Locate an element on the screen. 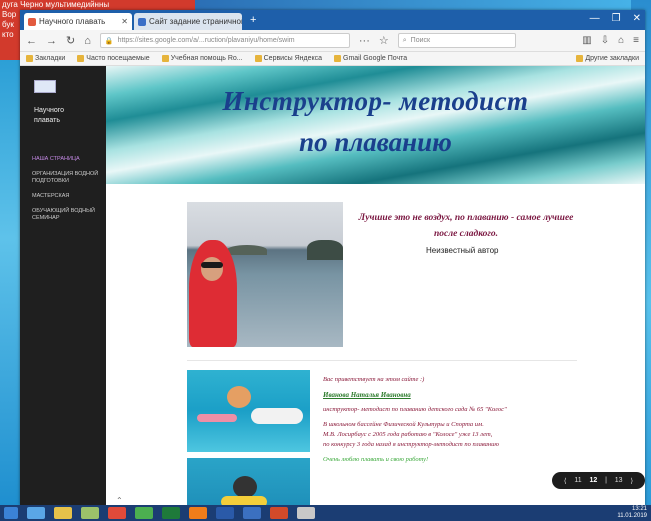  clock-time: 13:21 is located at coordinates (639, 509).